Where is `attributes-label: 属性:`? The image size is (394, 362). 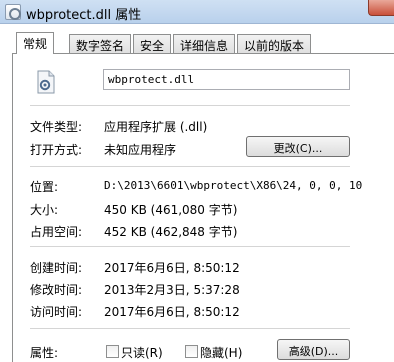
attributes-label: 属性: is located at coordinates (44, 353).